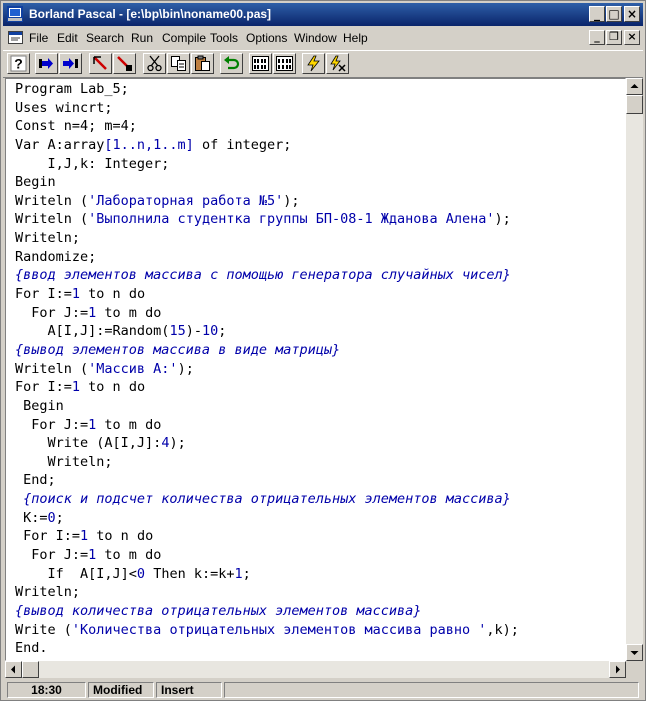 This screenshot has height=701, width=646. I want to click on document-restore-button: ❐, so click(614, 37).